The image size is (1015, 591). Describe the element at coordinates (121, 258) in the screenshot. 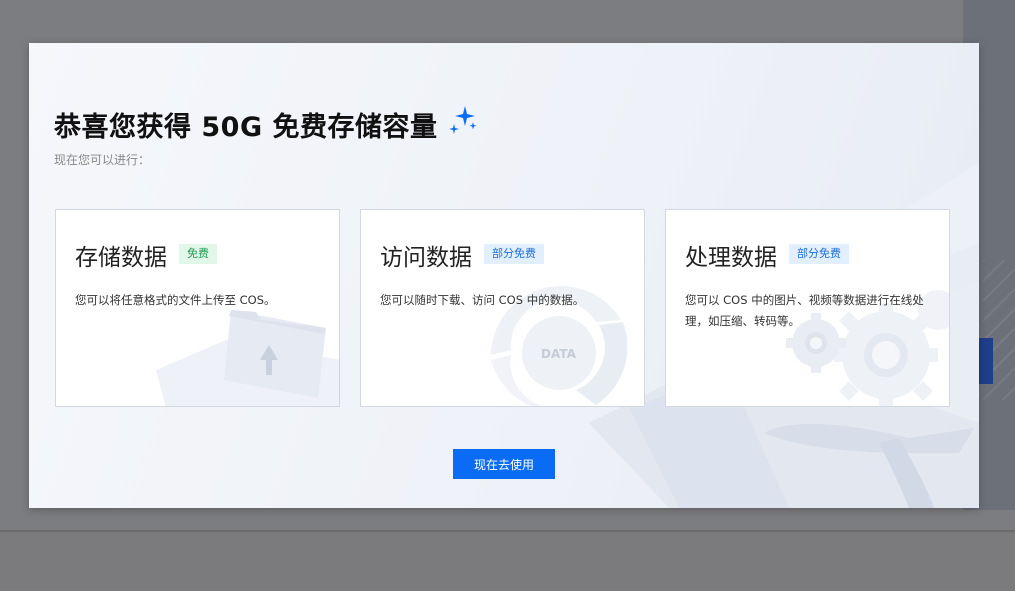

I see `card-title: 存储数据` at that location.